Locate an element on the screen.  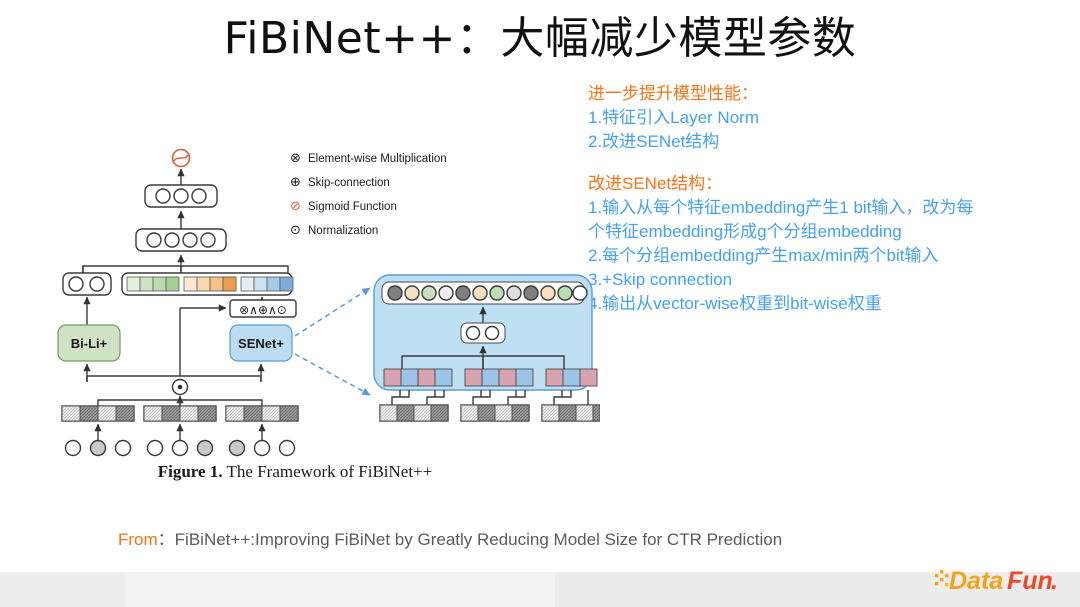
figure-caption-text: The Framework of FiBiNet++ is located at coordinates (327, 471).